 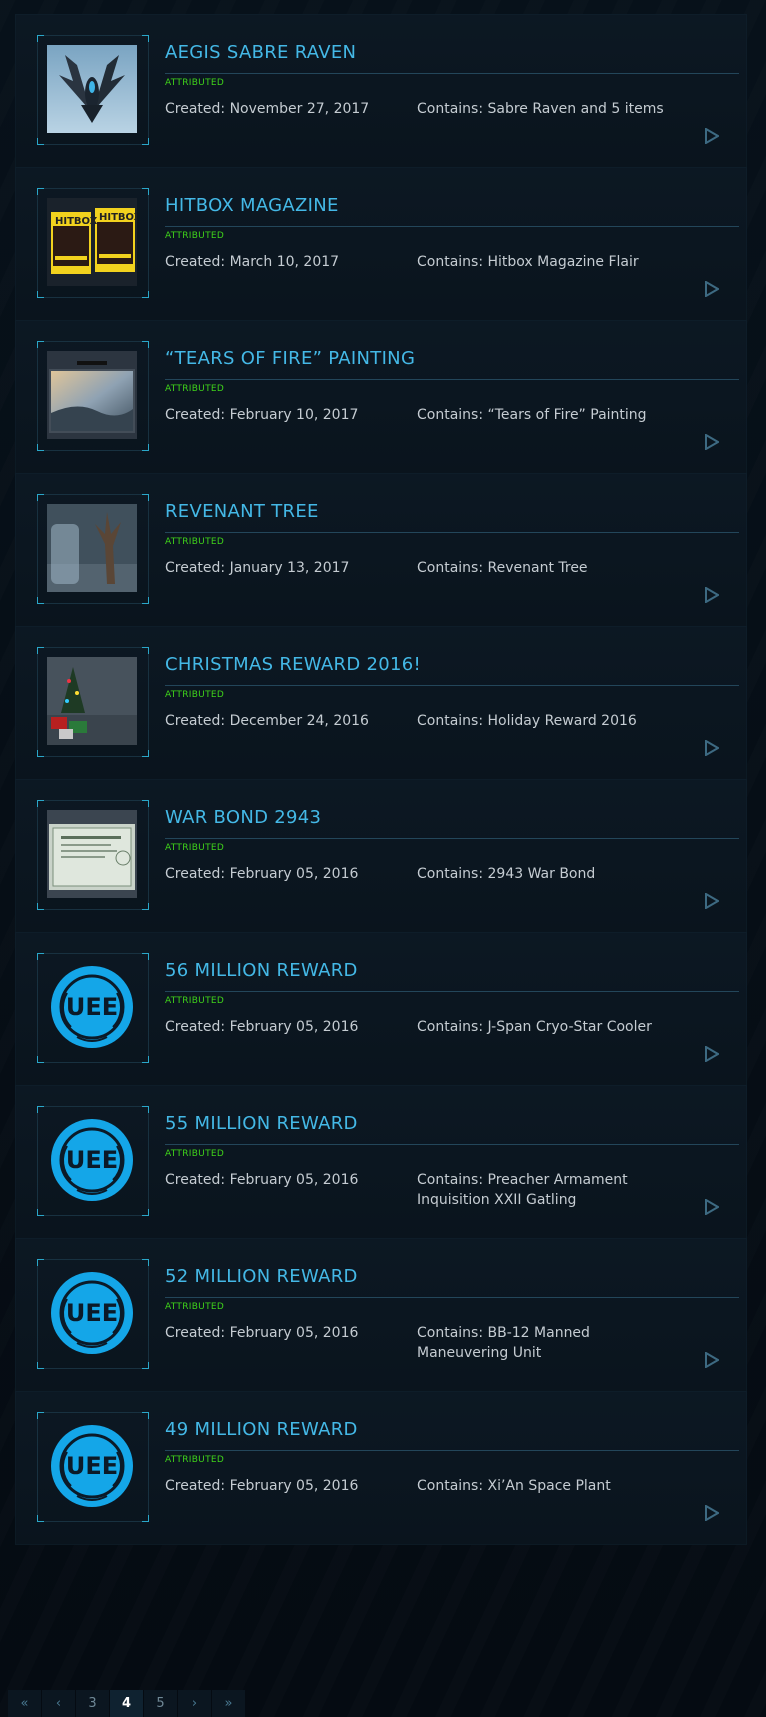 I want to click on first-page-button: «, so click(x=25, y=1703).